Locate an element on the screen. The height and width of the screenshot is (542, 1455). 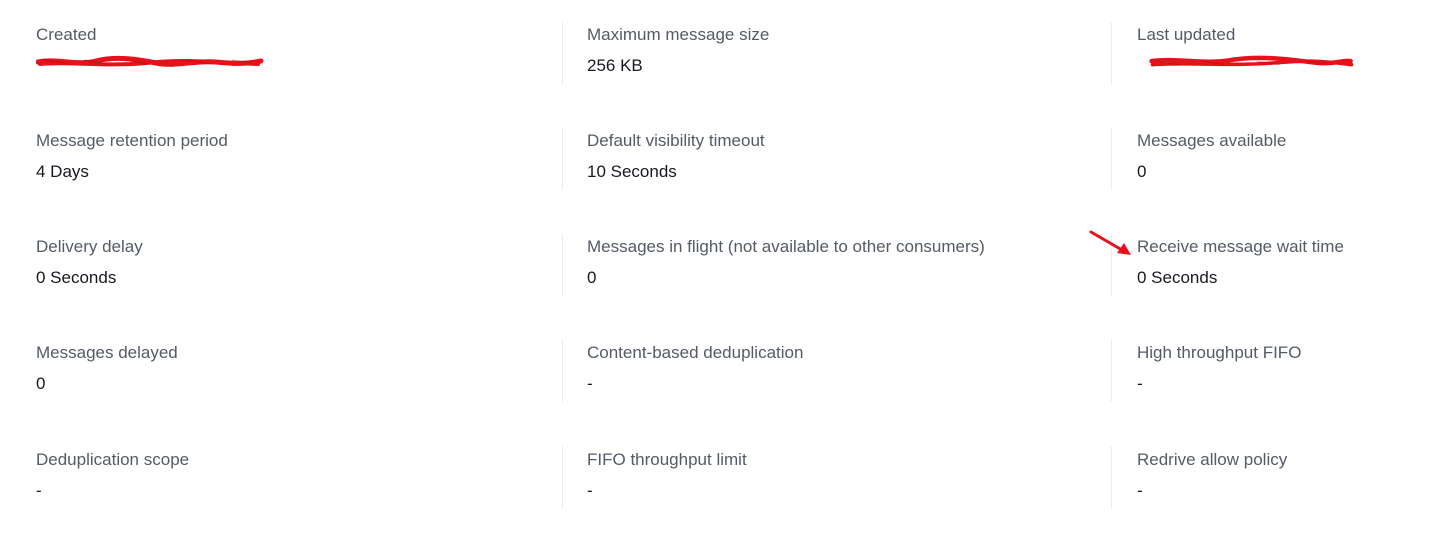
field-last-updated: Last updated is located at coordinates (1292, 59).